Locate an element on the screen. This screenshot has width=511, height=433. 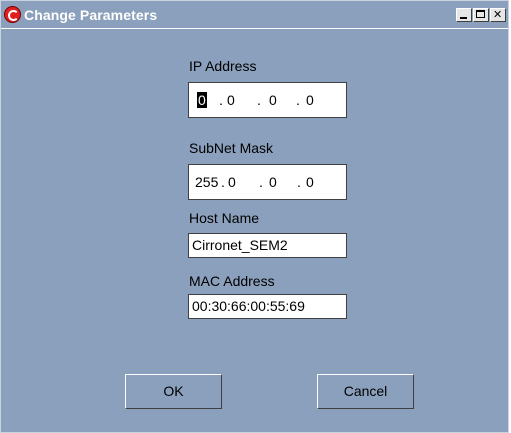
mac-address-label: MAC Address is located at coordinates (232, 281).